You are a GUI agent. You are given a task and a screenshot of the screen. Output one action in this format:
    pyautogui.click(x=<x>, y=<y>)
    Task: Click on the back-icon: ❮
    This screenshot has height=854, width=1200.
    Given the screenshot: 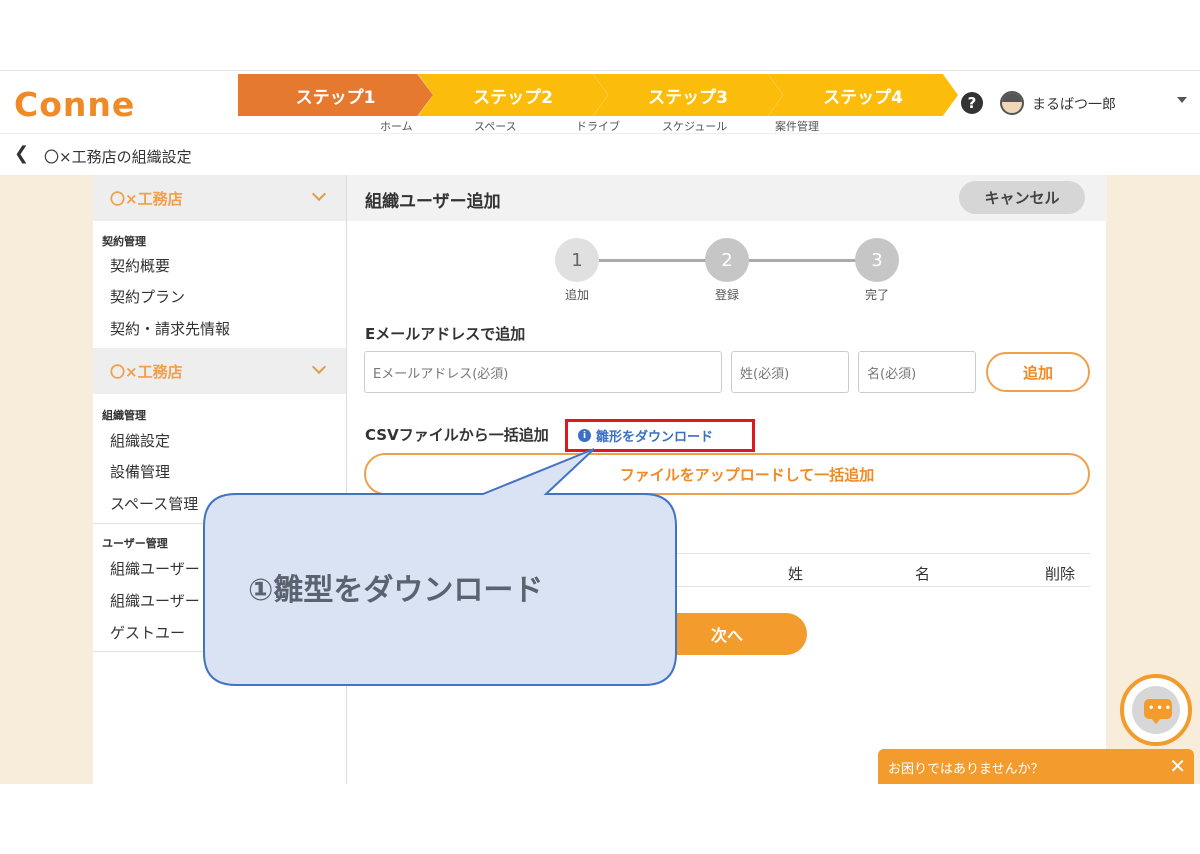 What is the action you would take?
    pyautogui.click(x=21, y=153)
    